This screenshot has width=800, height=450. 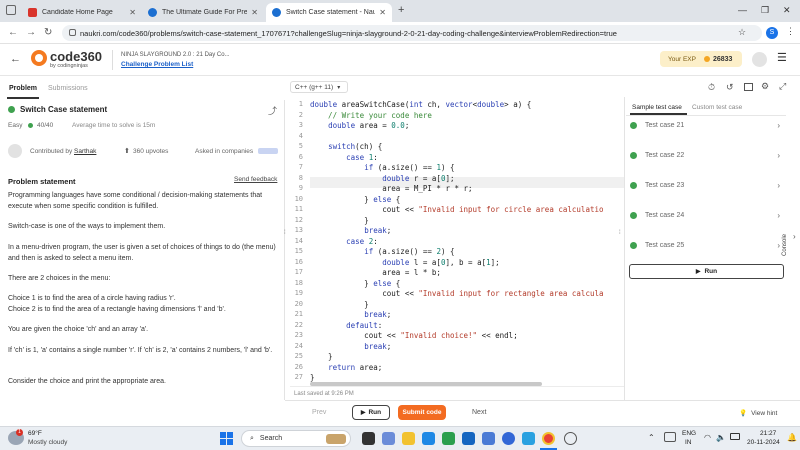 What do you see at coordinates (72, 32) in the screenshot?
I see `site-info-icon` at bounding box center [72, 32].